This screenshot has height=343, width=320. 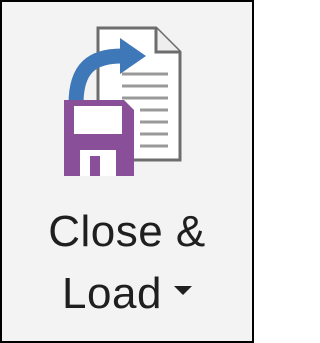 I want to click on button-label-text: Load, so click(x=112, y=293).